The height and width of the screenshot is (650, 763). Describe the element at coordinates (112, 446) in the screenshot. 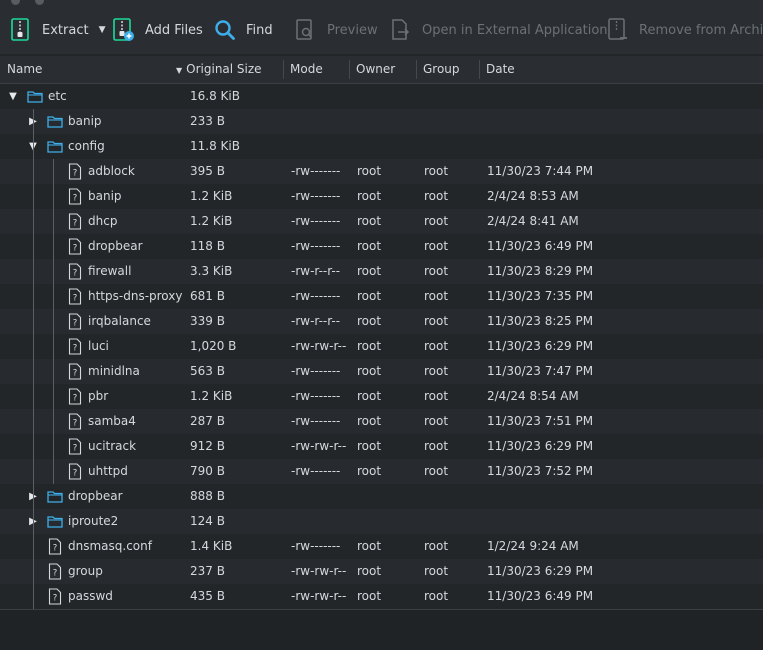

I see `file-name: ucitrack` at that location.